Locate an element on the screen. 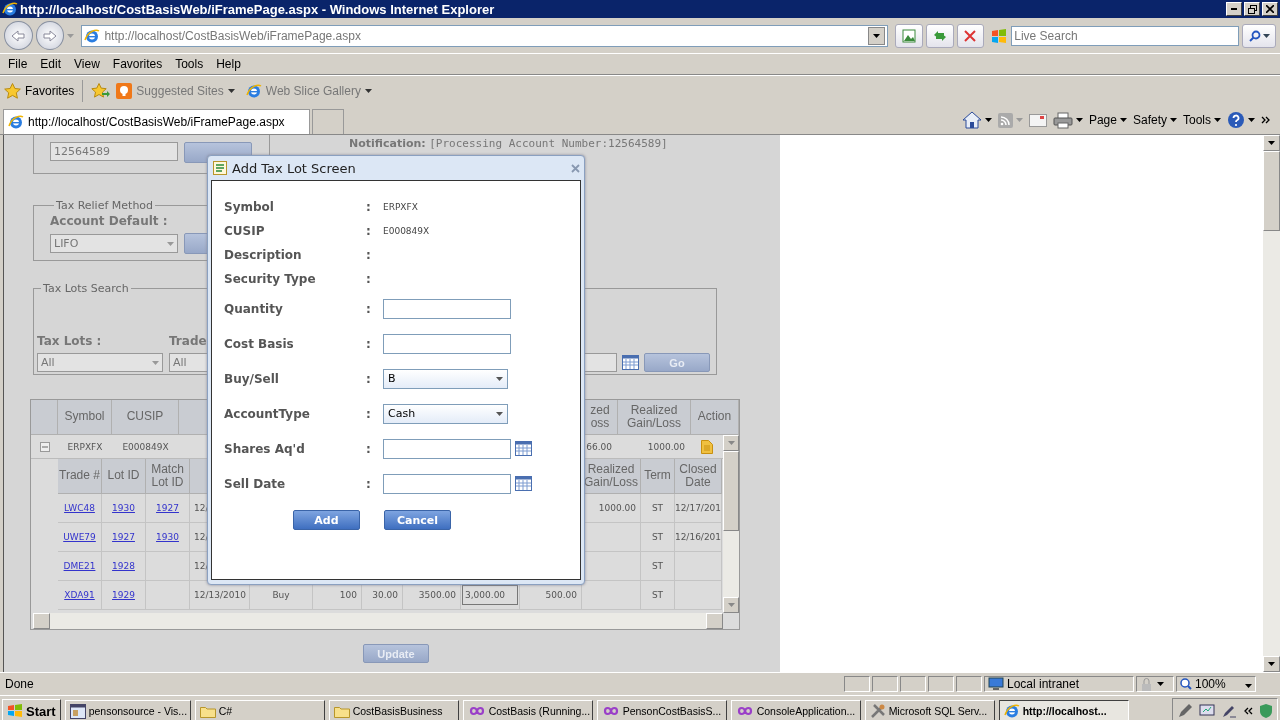 This screenshot has width=1280, height=720. scroll-right-button is located at coordinates (714, 621).